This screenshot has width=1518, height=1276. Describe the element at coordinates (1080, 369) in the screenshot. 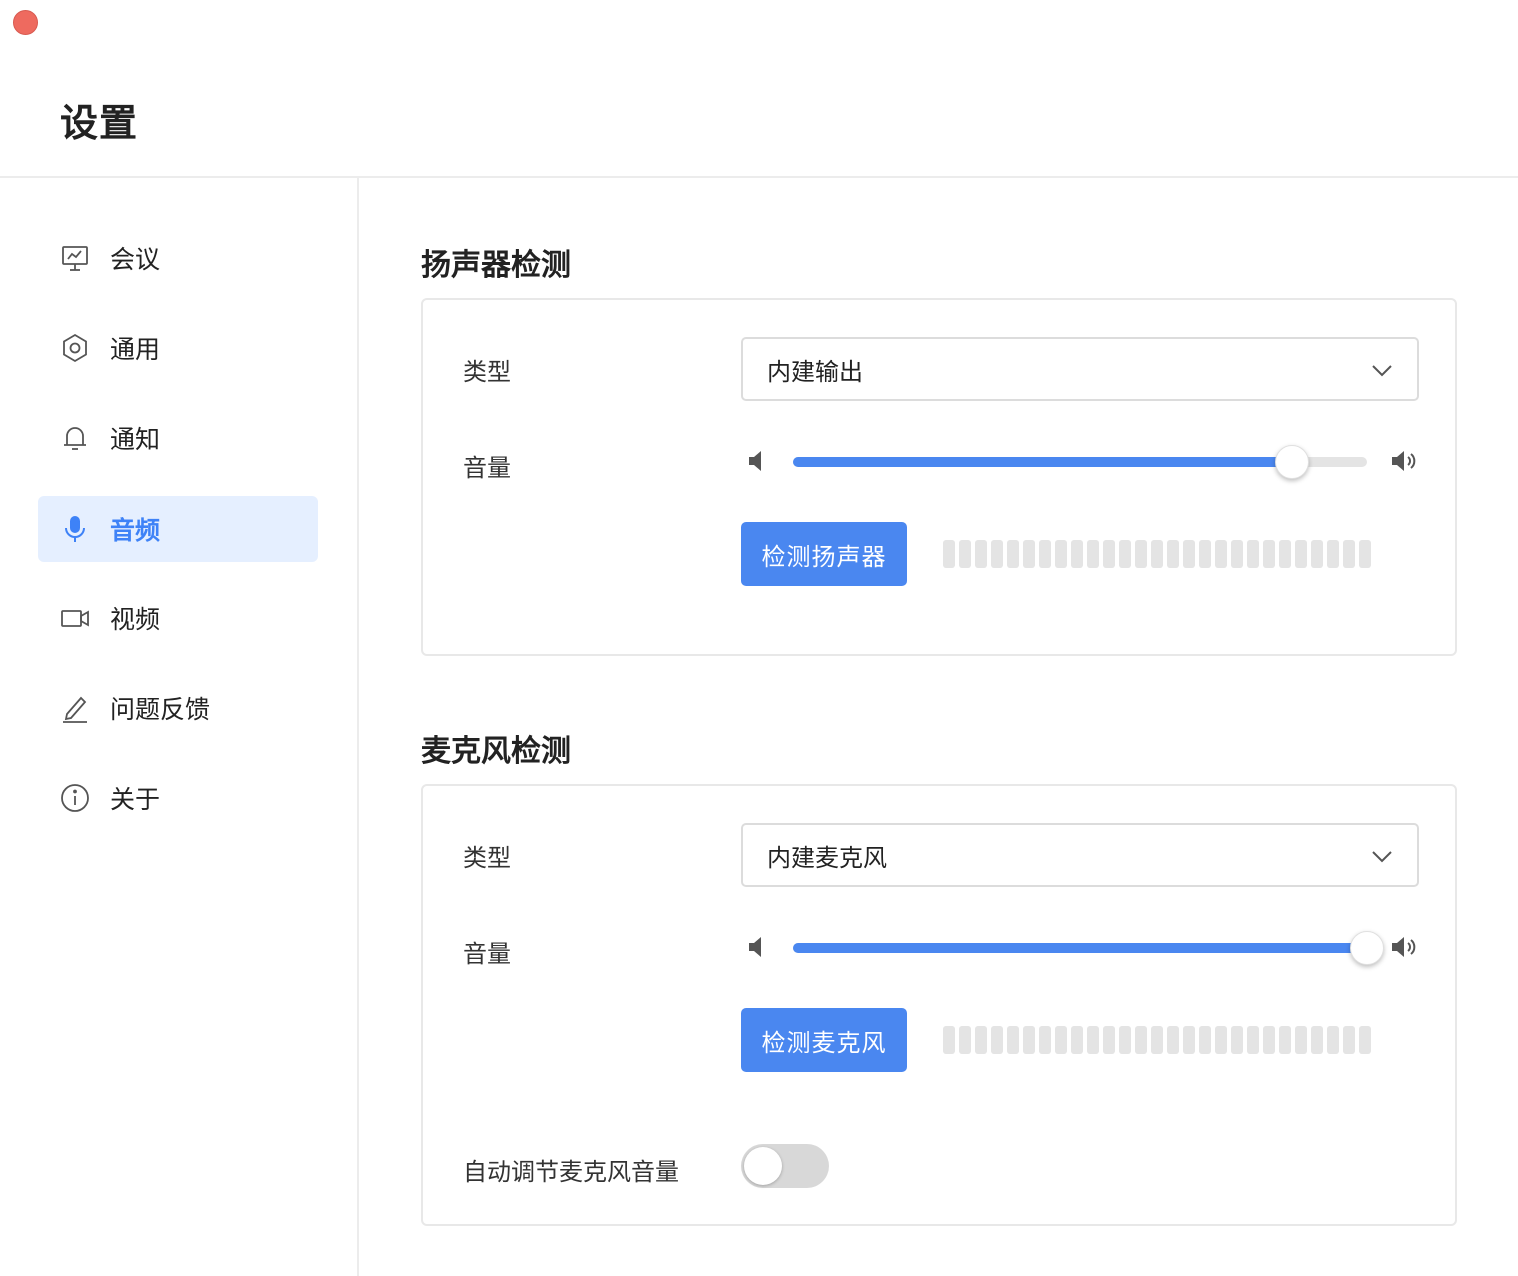

I see `speaker-type-select: 内建输出` at that location.